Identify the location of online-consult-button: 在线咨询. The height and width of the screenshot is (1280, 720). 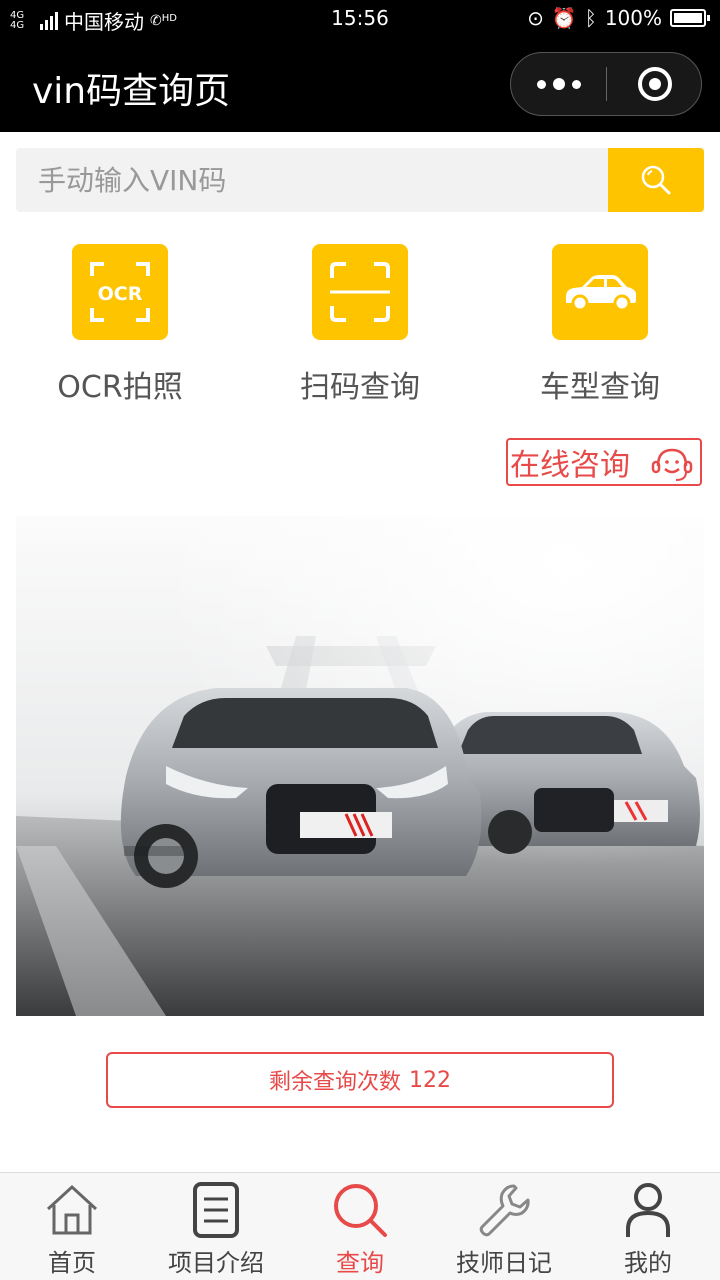
(604, 462).